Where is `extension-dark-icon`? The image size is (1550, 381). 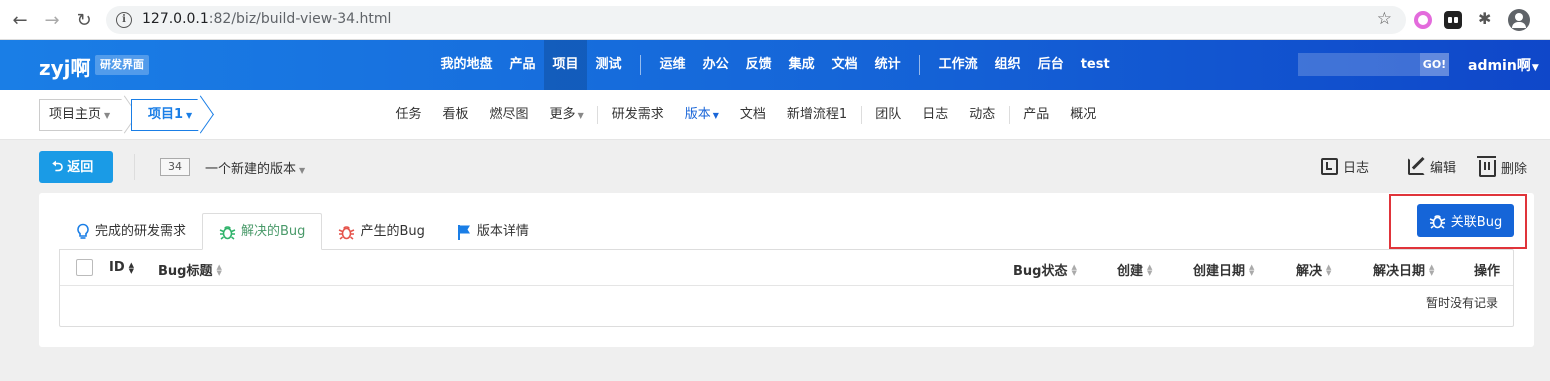 extension-dark-icon is located at coordinates (1453, 20).